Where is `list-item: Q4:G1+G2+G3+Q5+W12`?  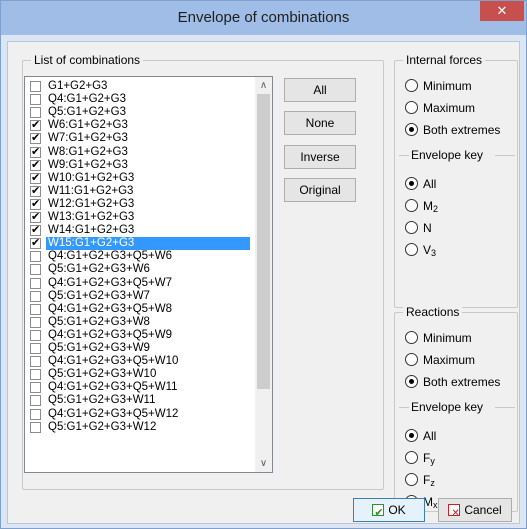
list-item: Q4:G1+G2+G3+Q5+W12 is located at coordinates (140, 414).